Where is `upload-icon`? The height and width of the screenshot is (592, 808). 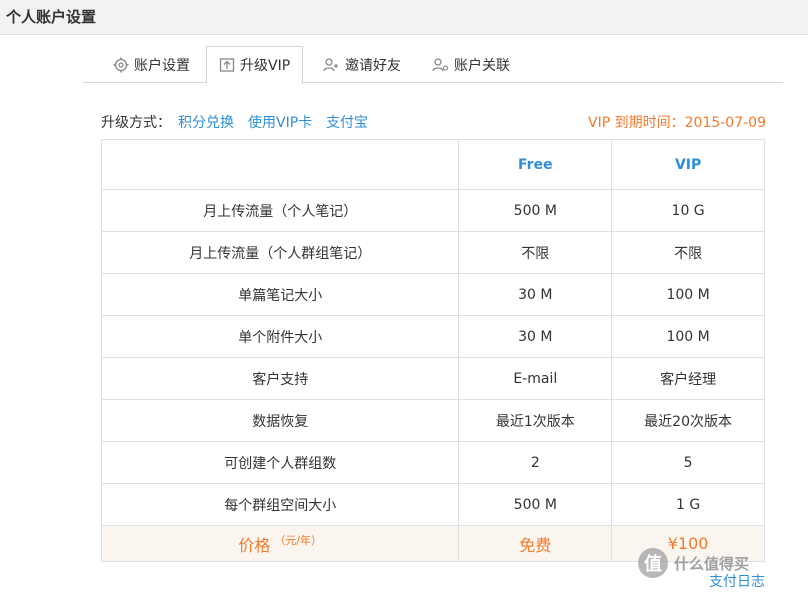 upload-icon is located at coordinates (227, 65).